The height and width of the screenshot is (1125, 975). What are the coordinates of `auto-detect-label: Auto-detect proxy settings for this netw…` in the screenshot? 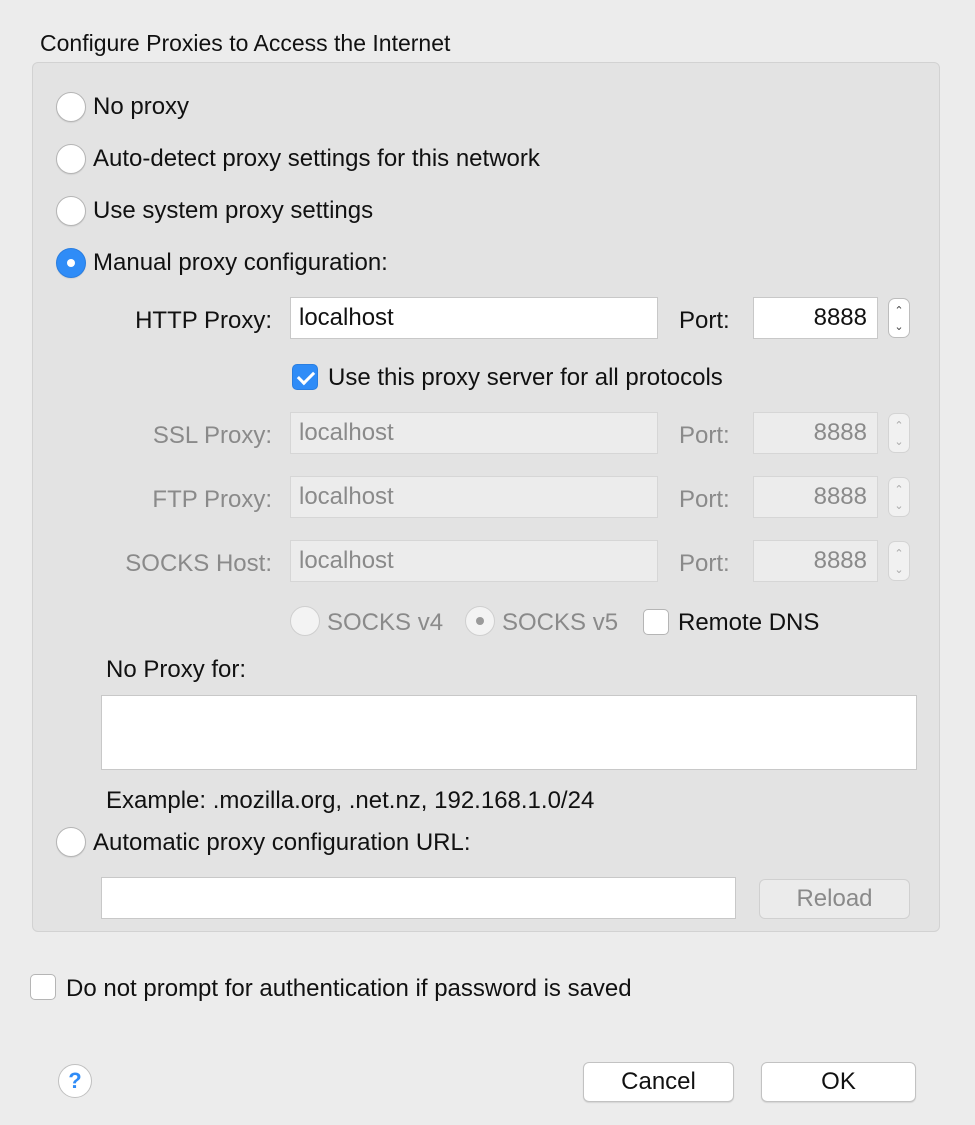 It's located at (316, 159).